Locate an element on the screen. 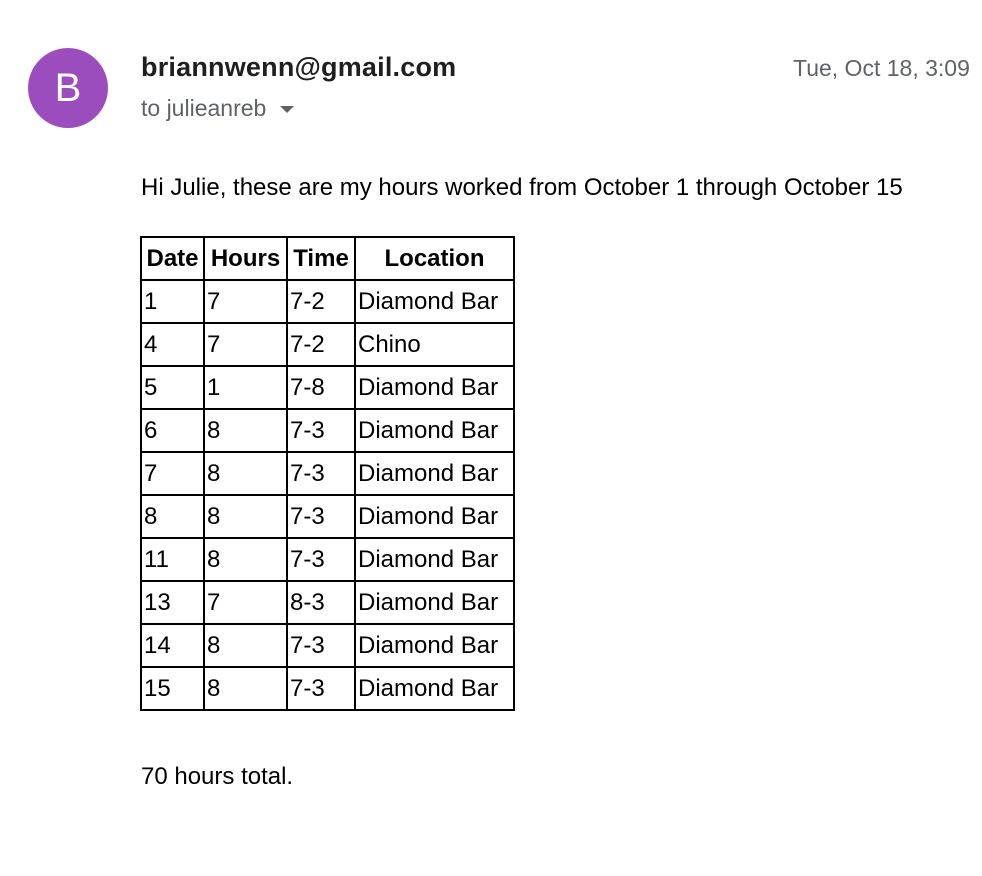 This screenshot has height=876, width=982. table-header-row: Date Hours Time Location is located at coordinates (327, 258).